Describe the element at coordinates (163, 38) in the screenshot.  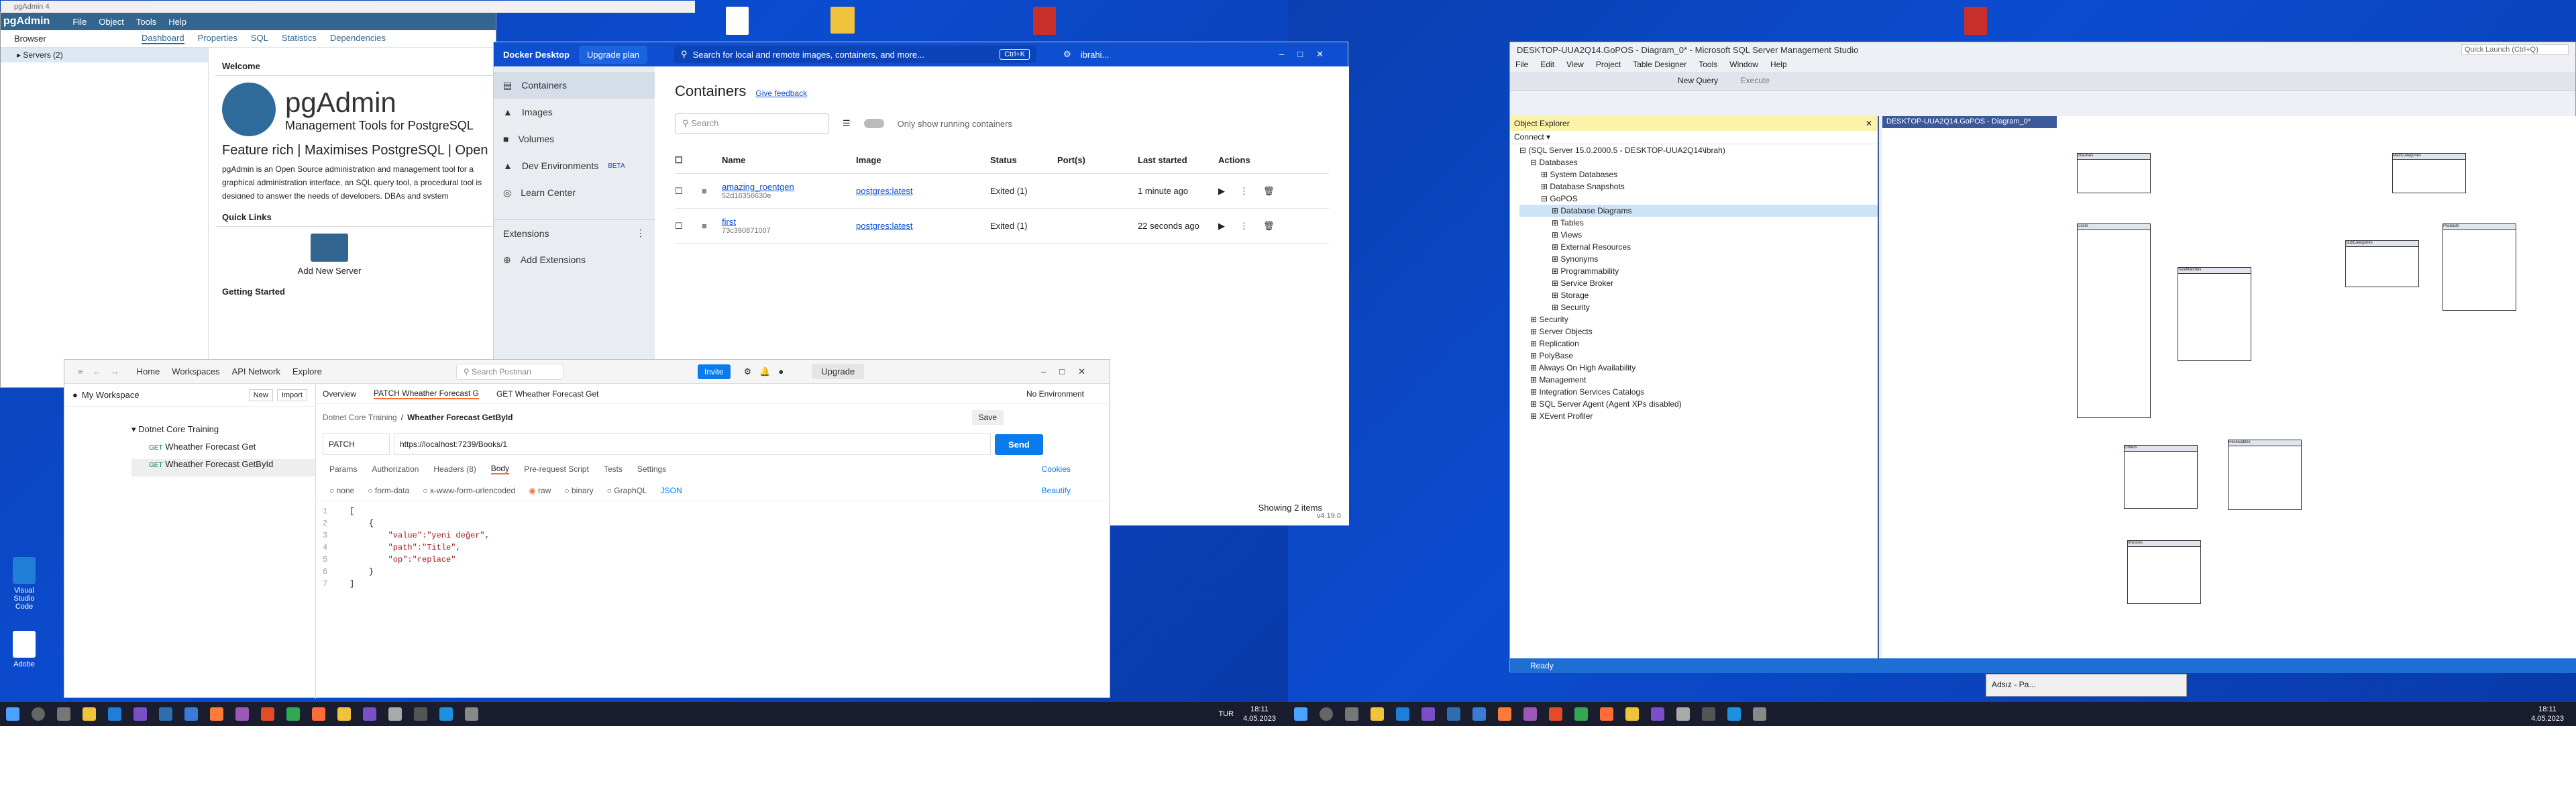
I see `tab-dashboard: Dashboard` at that location.